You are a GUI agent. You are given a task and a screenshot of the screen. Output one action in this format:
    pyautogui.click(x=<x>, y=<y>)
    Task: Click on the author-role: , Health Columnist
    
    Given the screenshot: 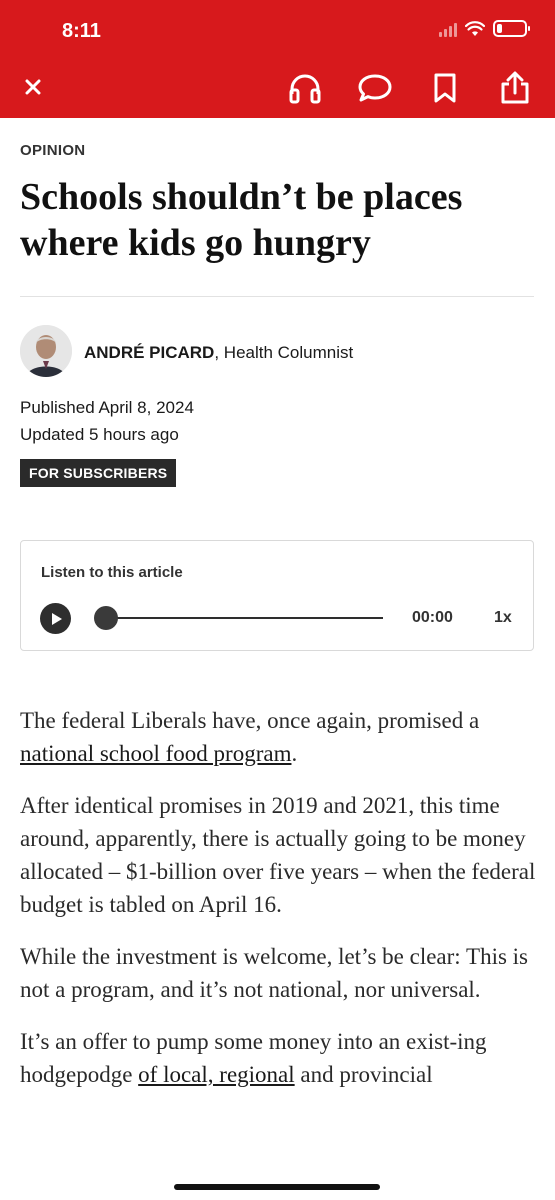 What is the action you would take?
    pyautogui.click(x=284, y=352)
    